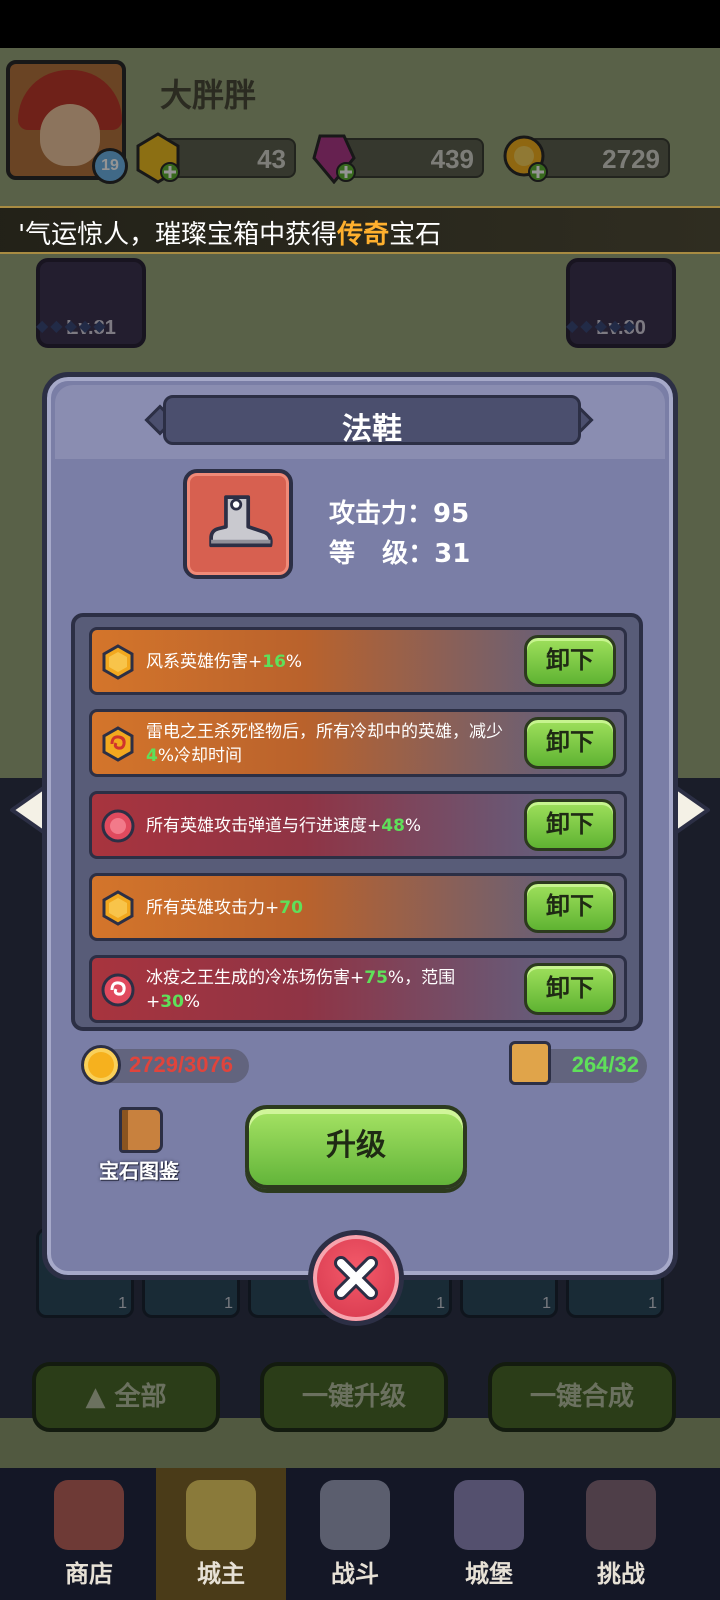 The image size is (720, 1600). I want to click on dialog-title: 法鞋, so click(372, 429).